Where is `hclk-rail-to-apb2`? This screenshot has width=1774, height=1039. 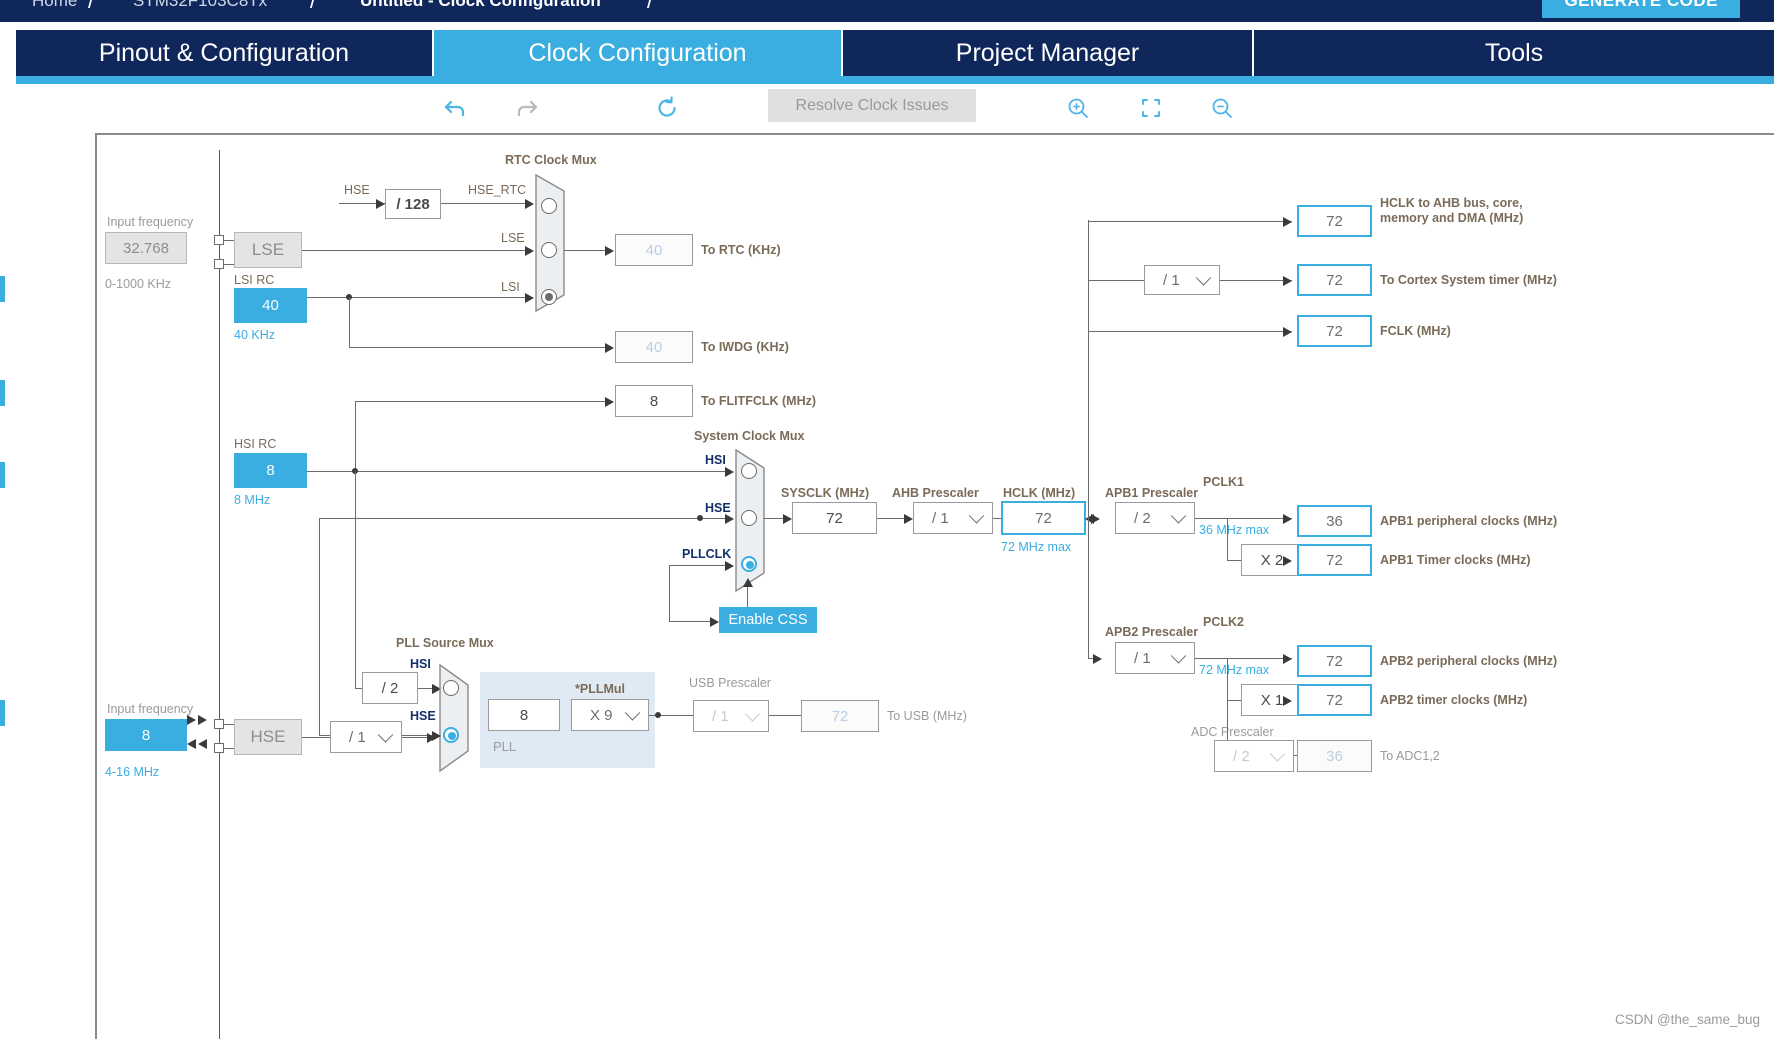 hclk-rail-to-apb2 is located at coordinates (1088, 588).